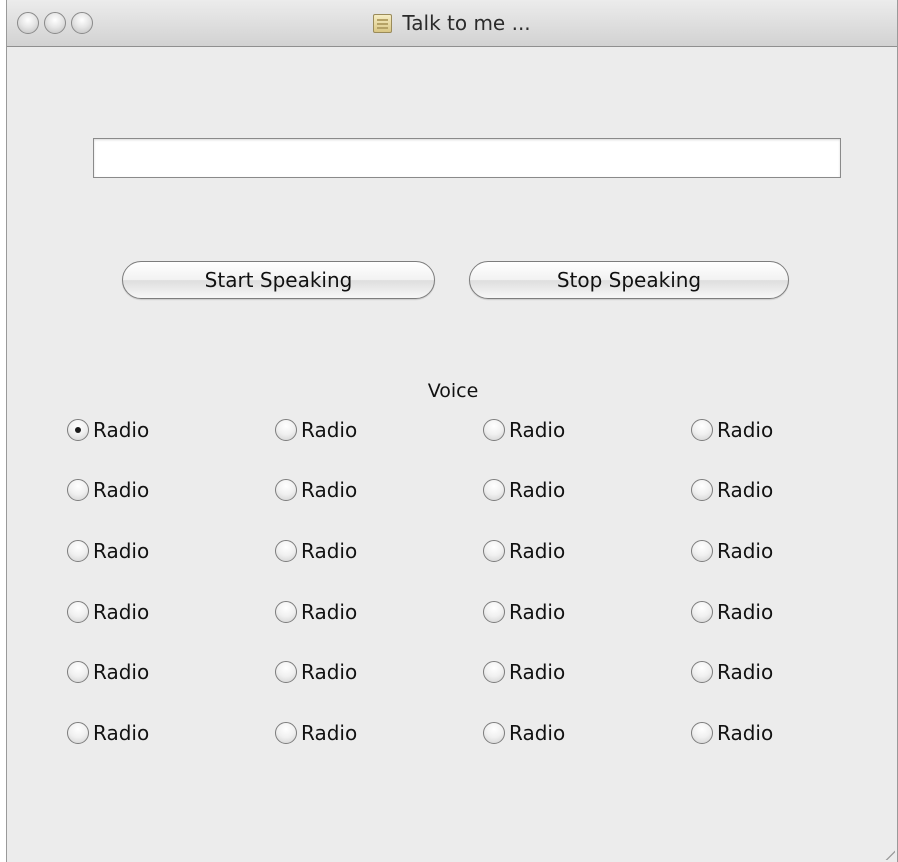 The image size is (898, 862). What do you see at coordinates (889, 854) in the screenshot?
I see `resize-grip-icon` at bounding box center [889, 854].